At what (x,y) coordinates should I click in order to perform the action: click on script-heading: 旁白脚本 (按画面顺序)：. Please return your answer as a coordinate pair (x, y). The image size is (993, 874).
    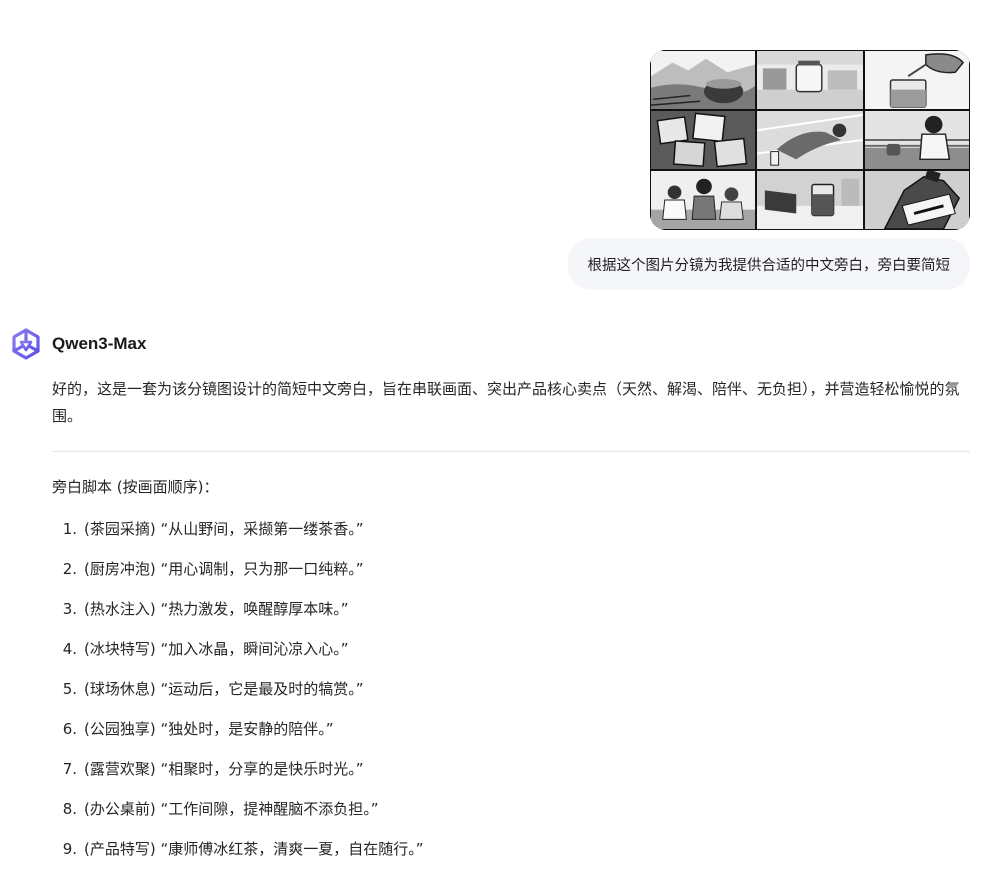
    Looking at the image, I should click on (135, 487).